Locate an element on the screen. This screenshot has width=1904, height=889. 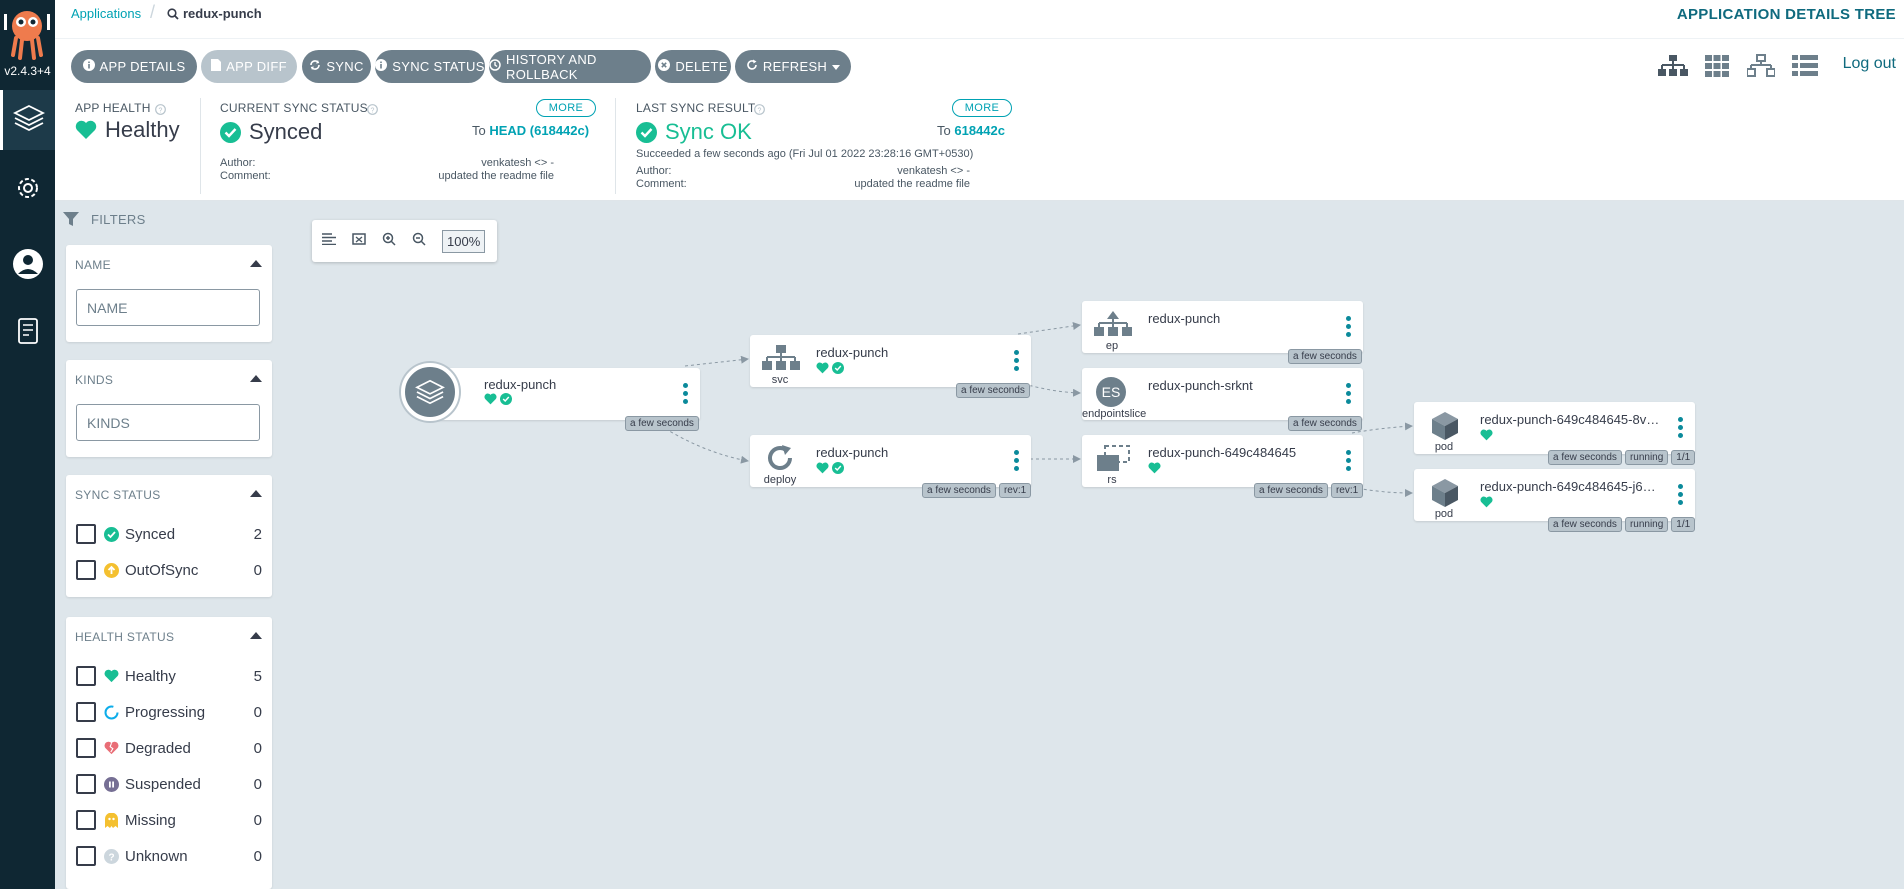
node-name: redux-punch-649c484645 is located at coordinates (1222, 452).